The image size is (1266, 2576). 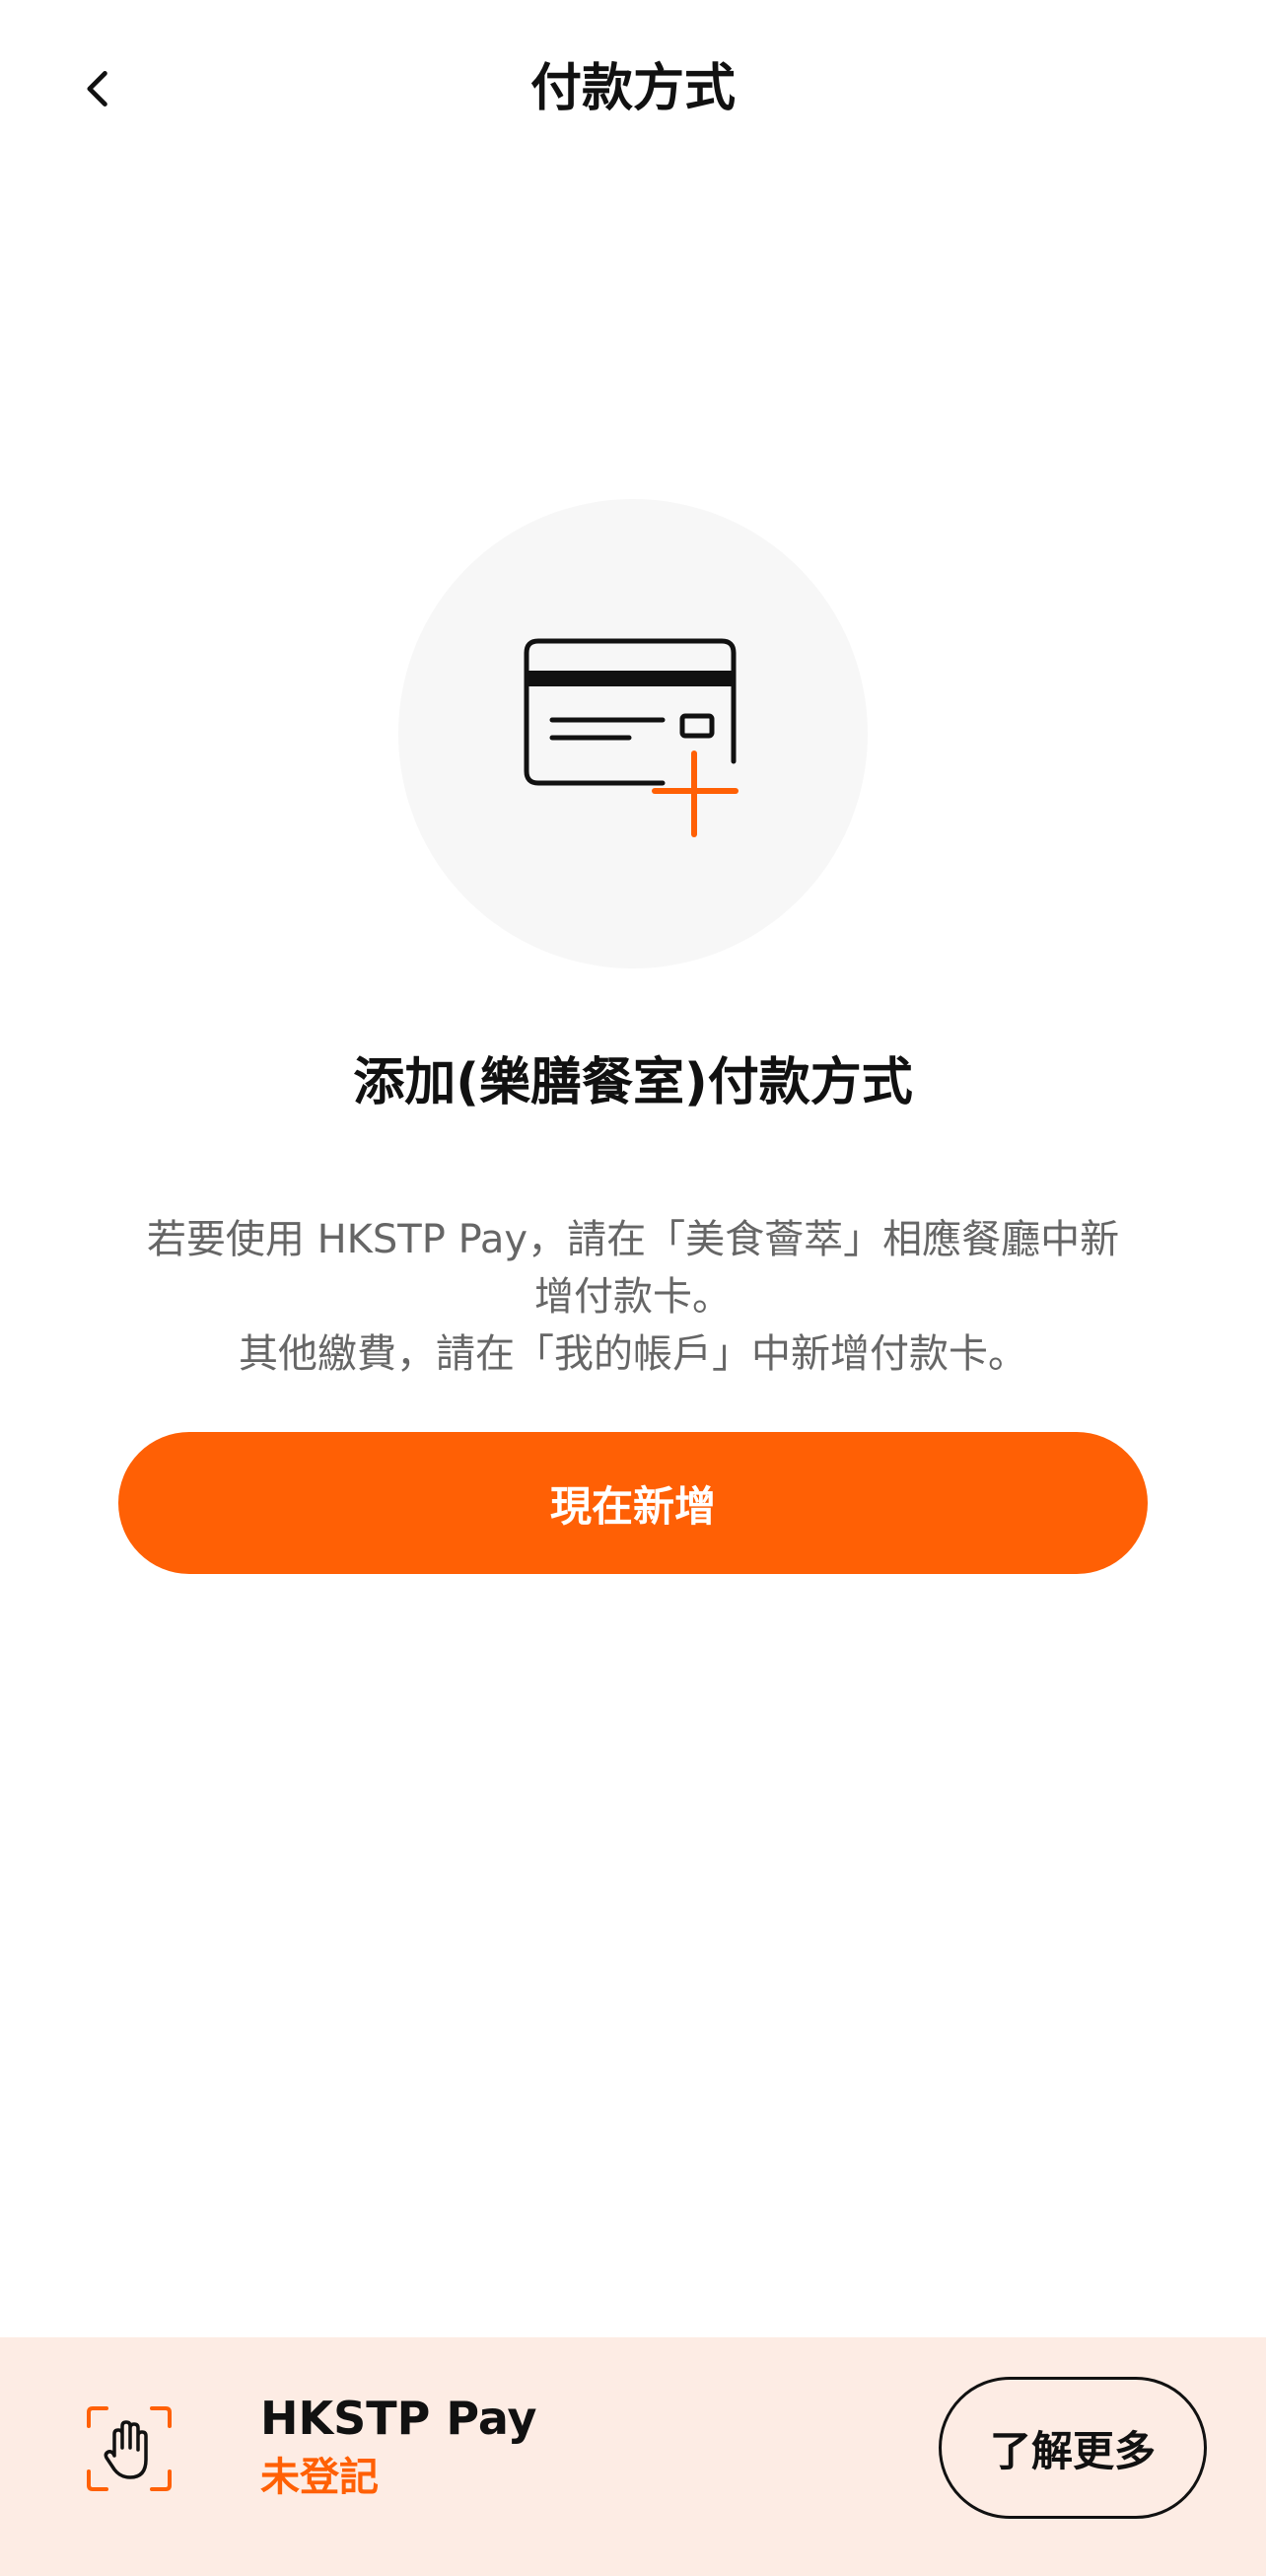 I want to click on page-title: 付款方式, so click(x=633, y=88).